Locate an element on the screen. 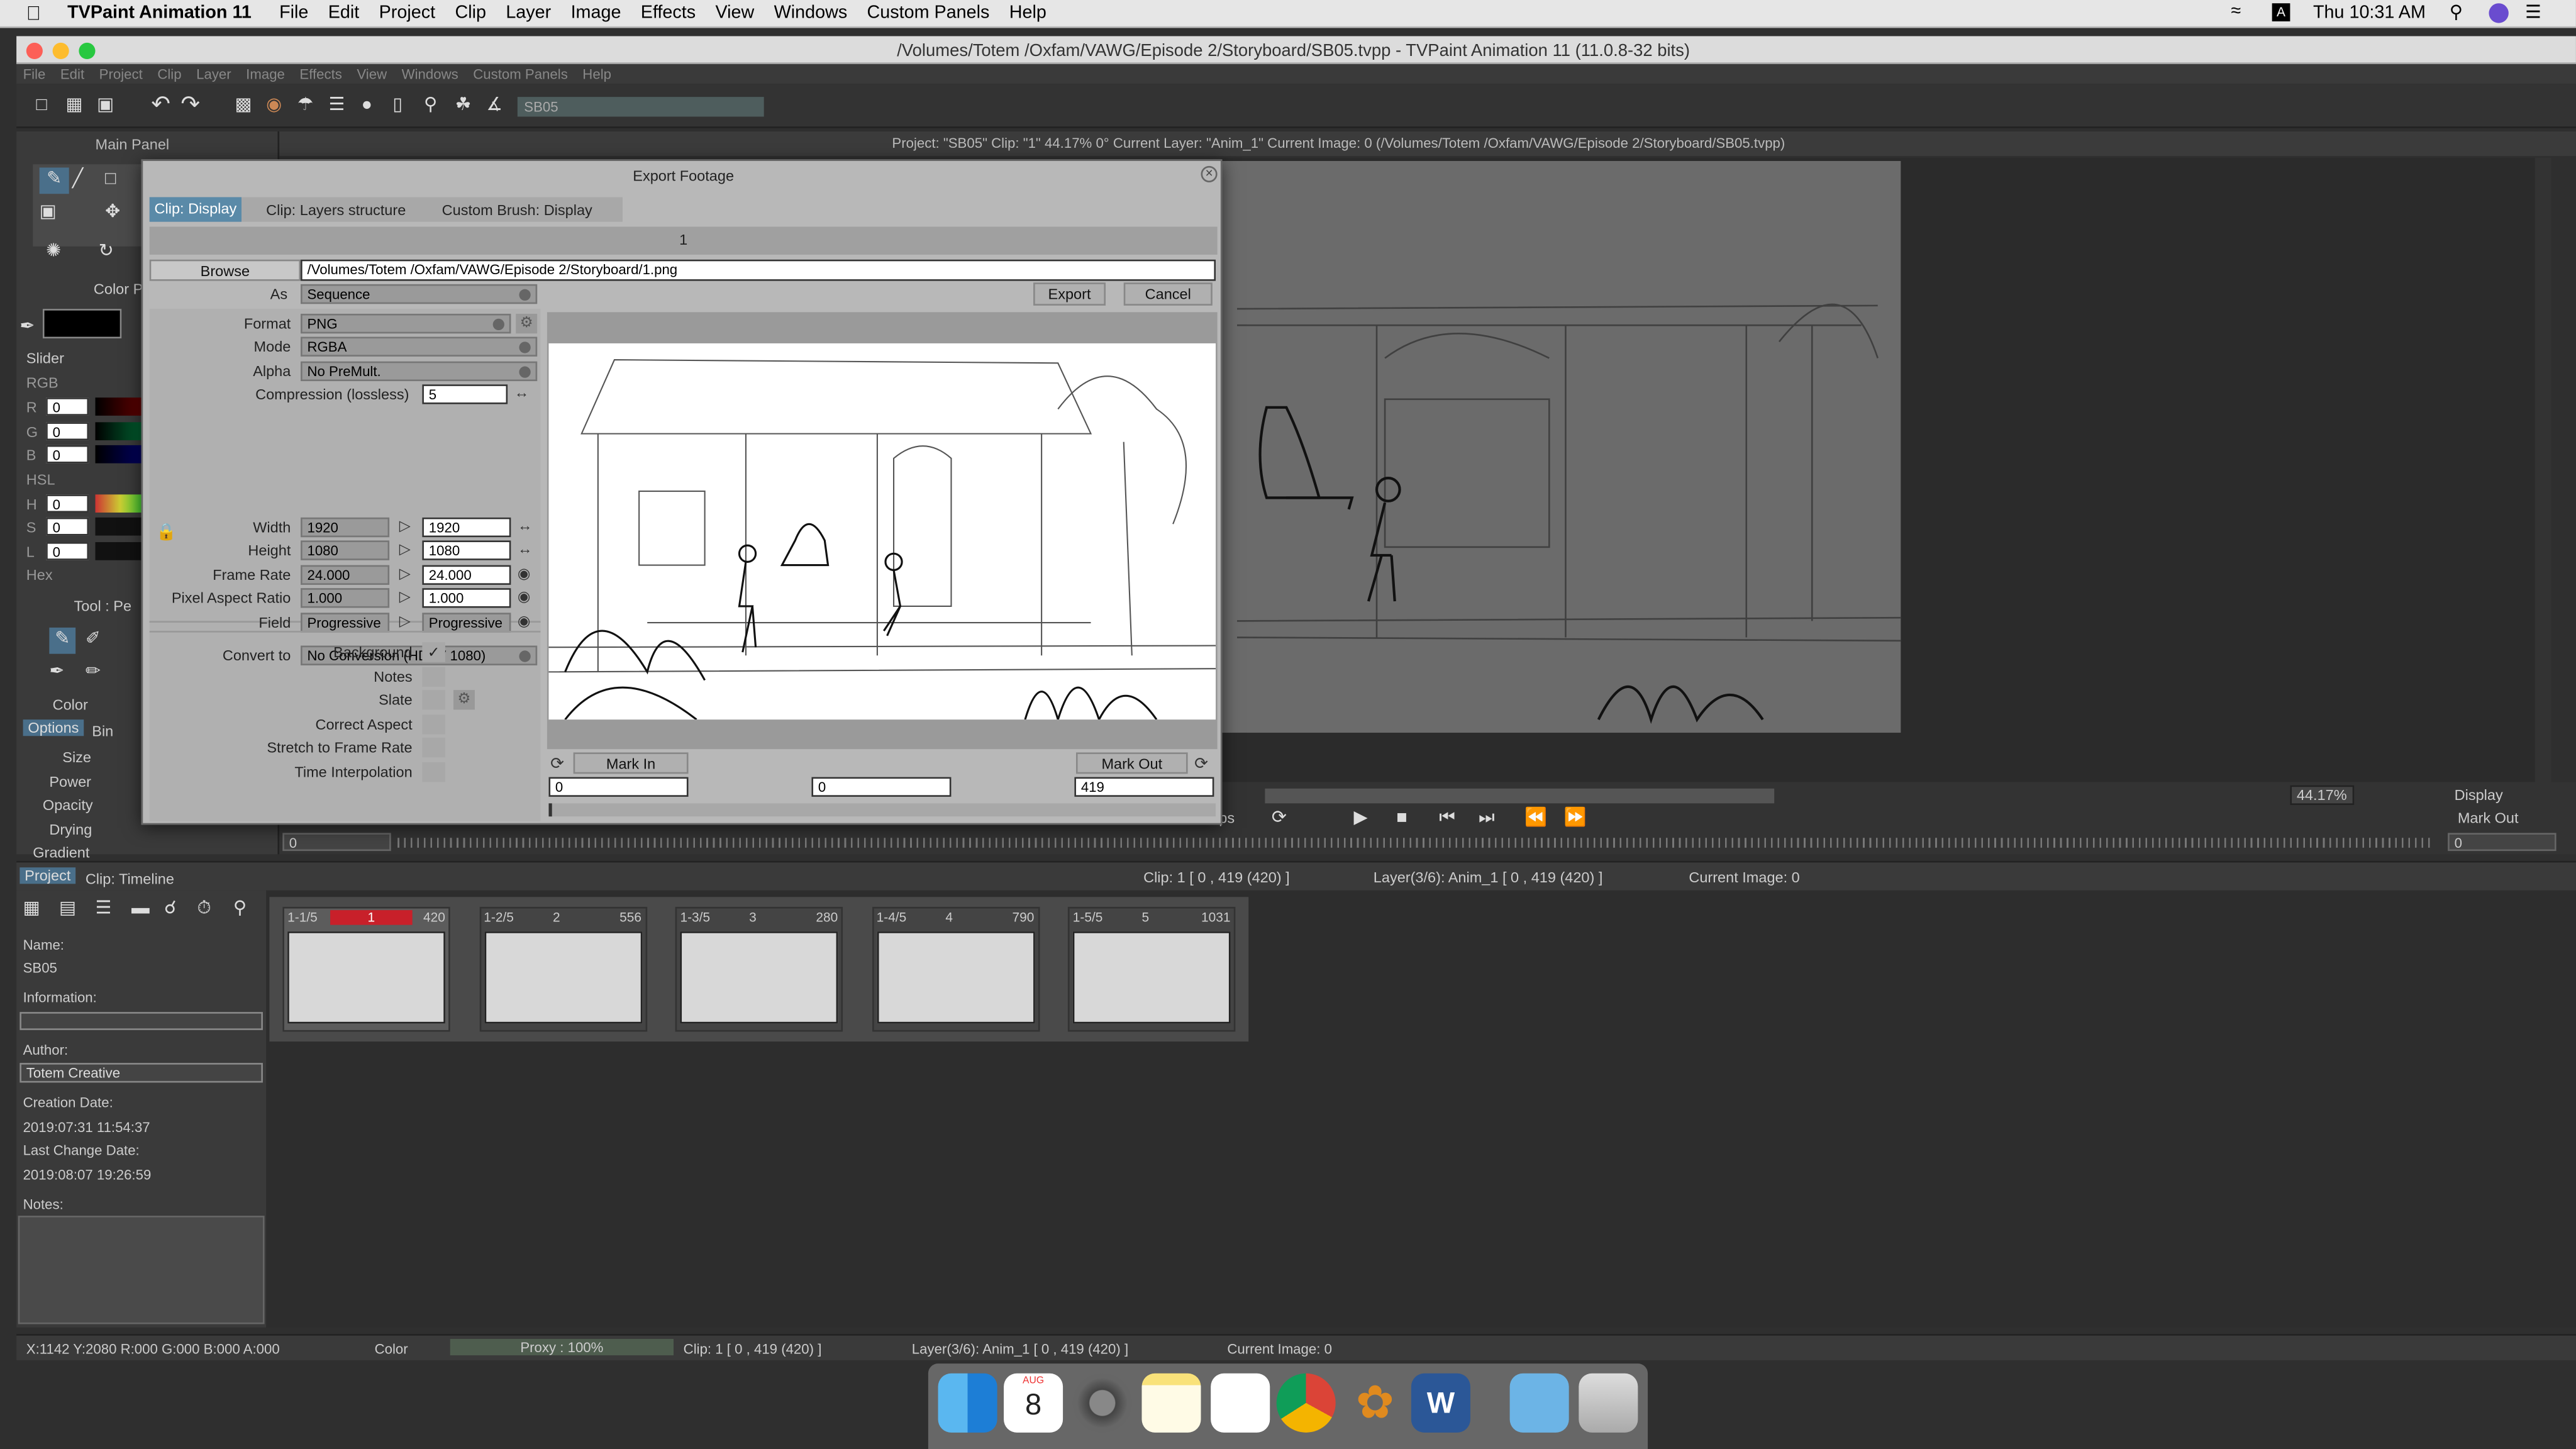 The image size is (2576, 1449). save-project-icon: ▣ is located at coordinates (105, 105).